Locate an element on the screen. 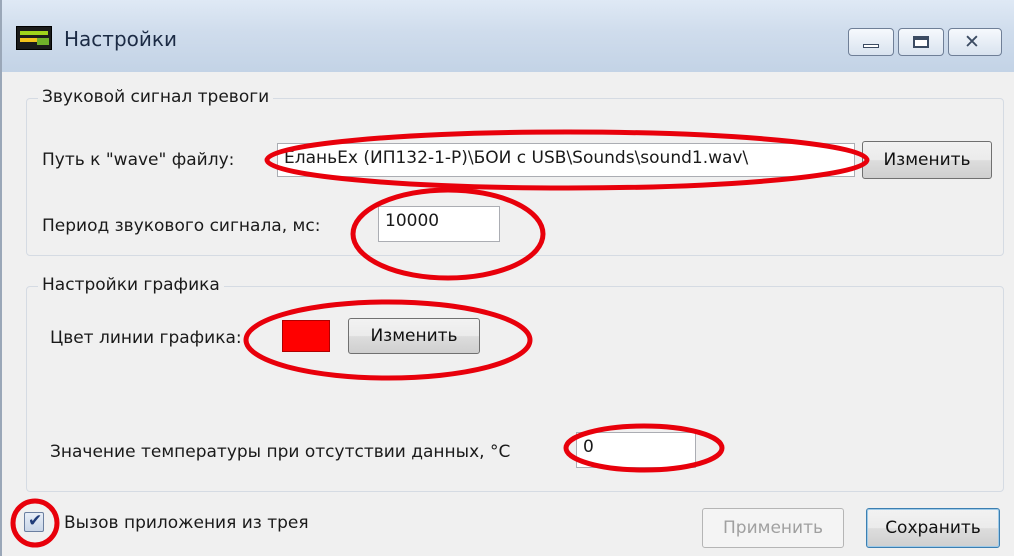 The height and width of the screenshot is (556, 1014). checkmark-icon: ✔ is located at coordinates (35, 521).